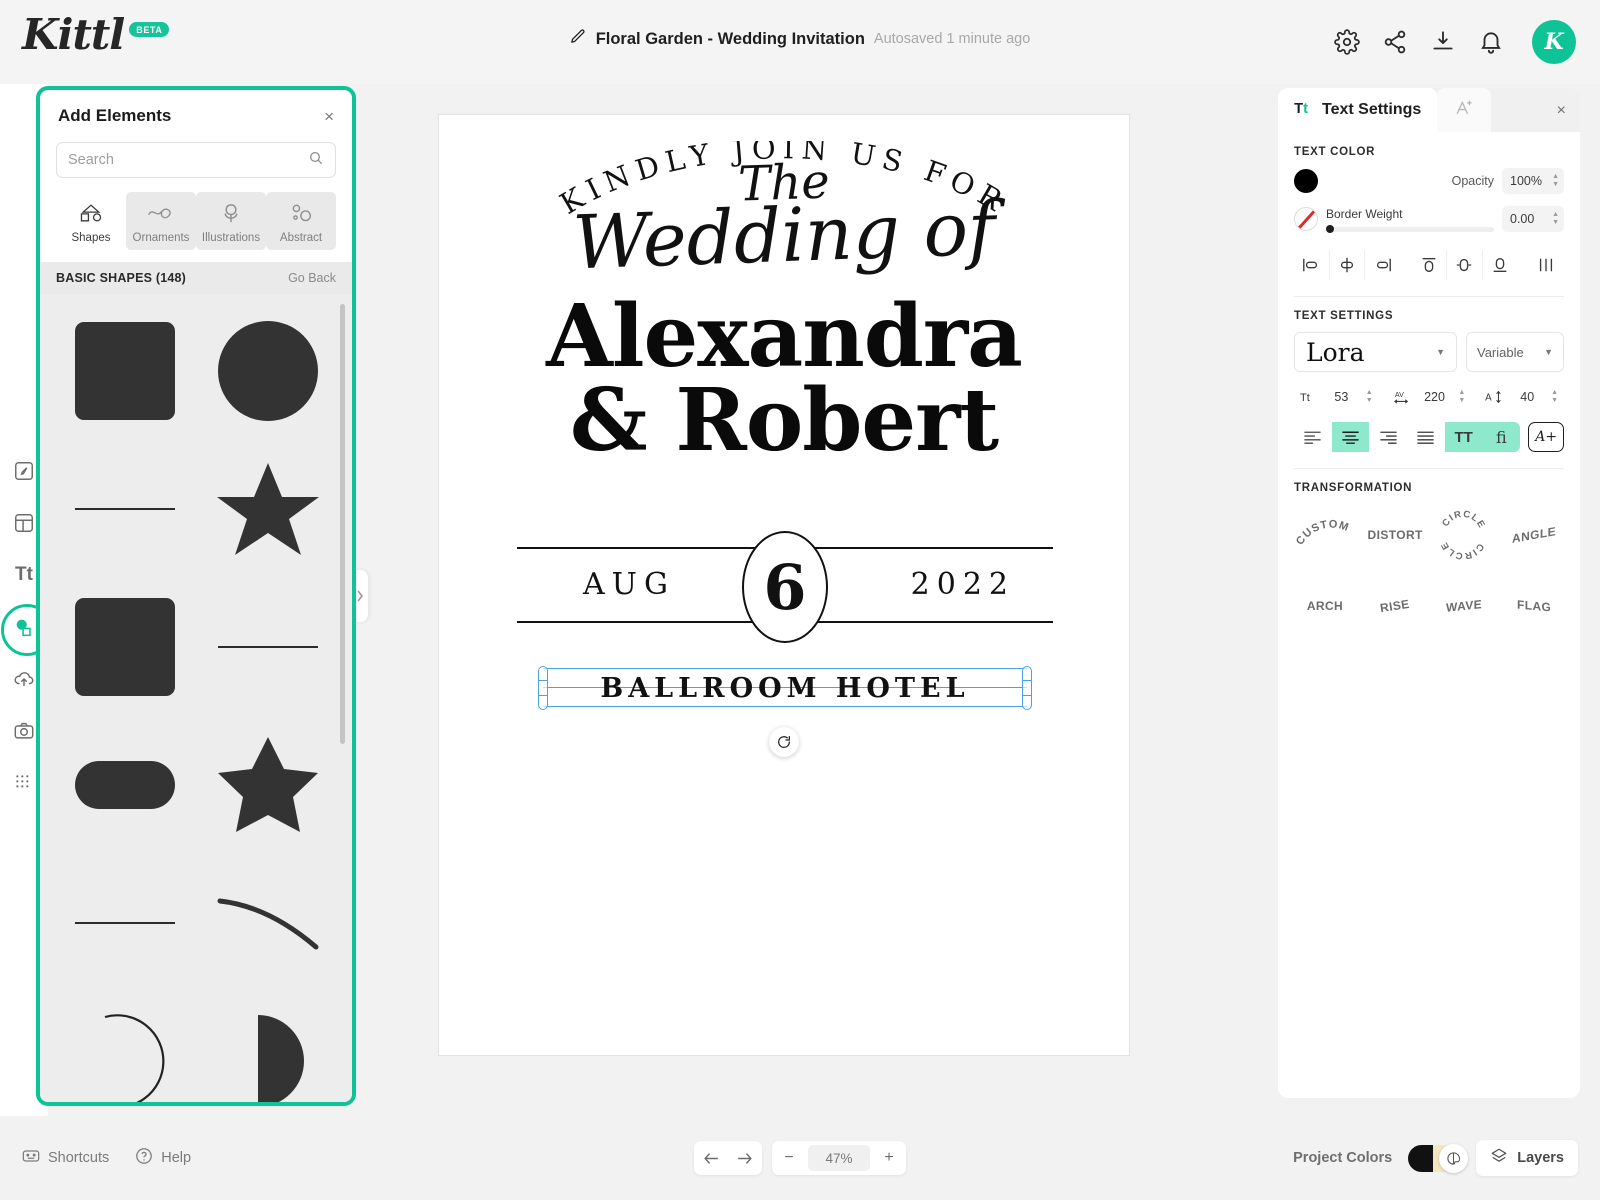  What do you see at coordinates (124, 371) in the screenshot?
I see `shape-rounded-square` at bounding box center [124, 371].